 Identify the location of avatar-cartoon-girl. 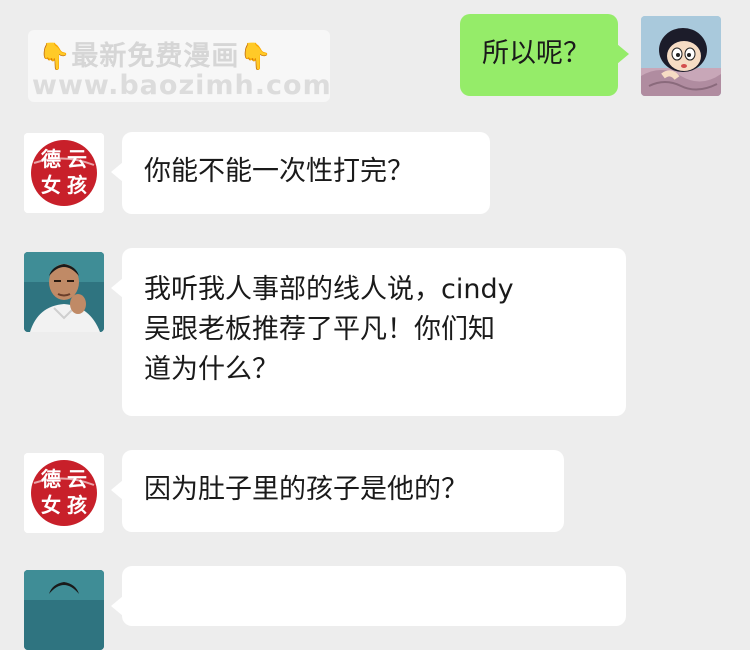
(681, 56).